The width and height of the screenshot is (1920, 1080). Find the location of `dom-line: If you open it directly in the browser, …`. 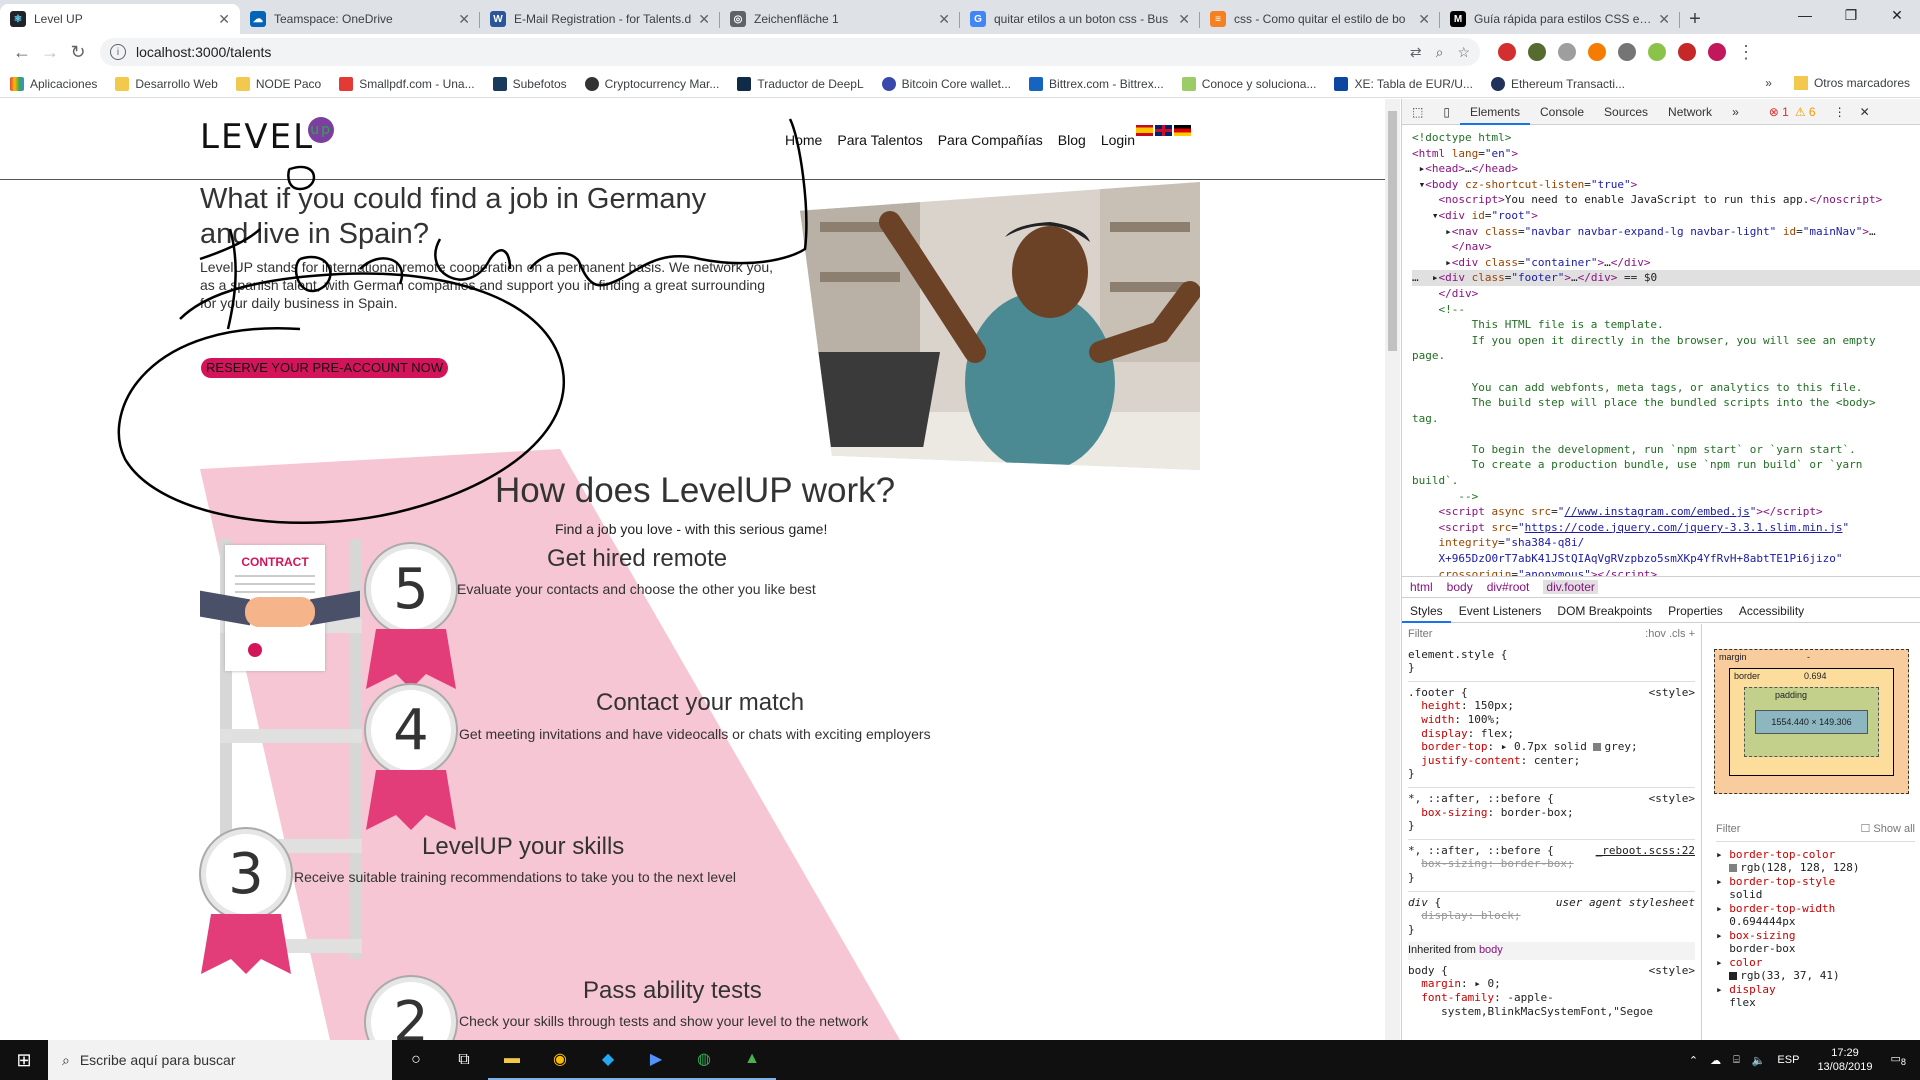

dom-line: If you open it directly in the browser, … is located at coordinates (1666, 341).